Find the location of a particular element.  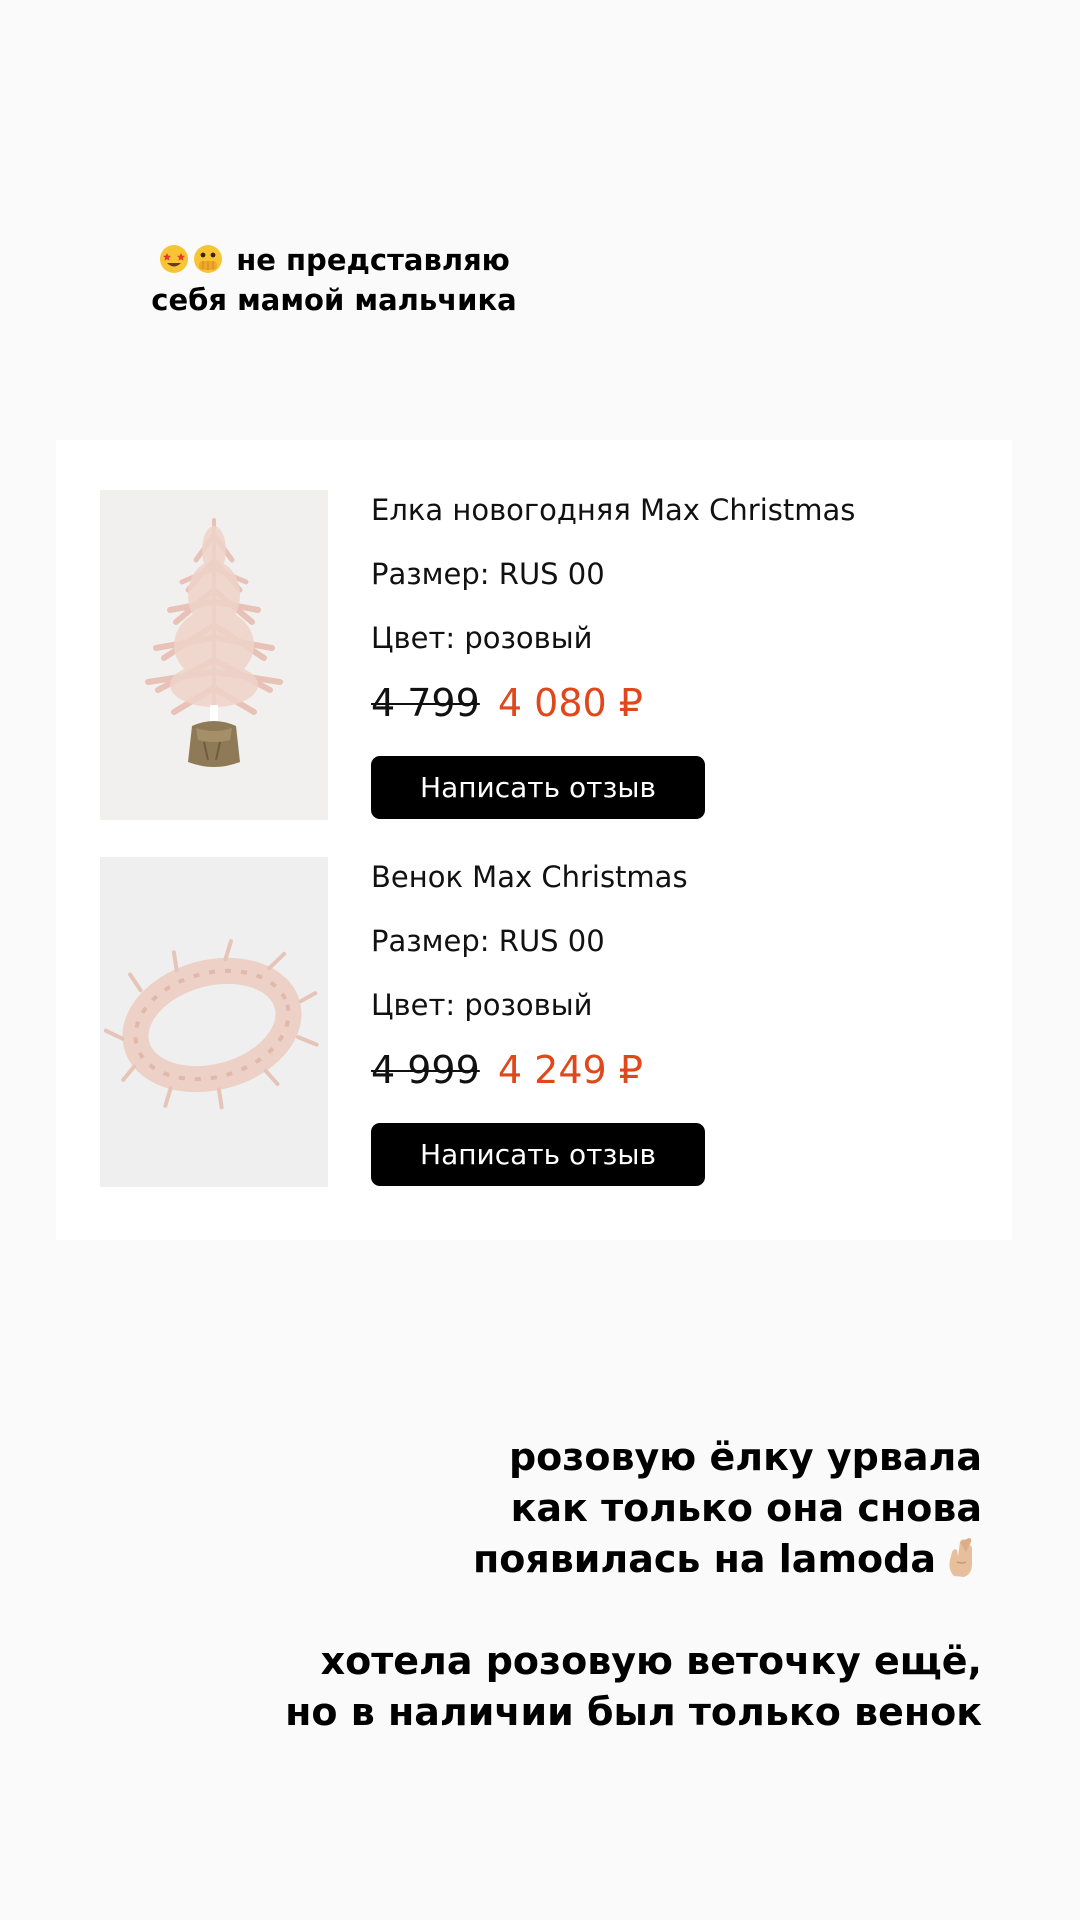

caption-top-line-1: не представляю is located at coordinates (334, 260).